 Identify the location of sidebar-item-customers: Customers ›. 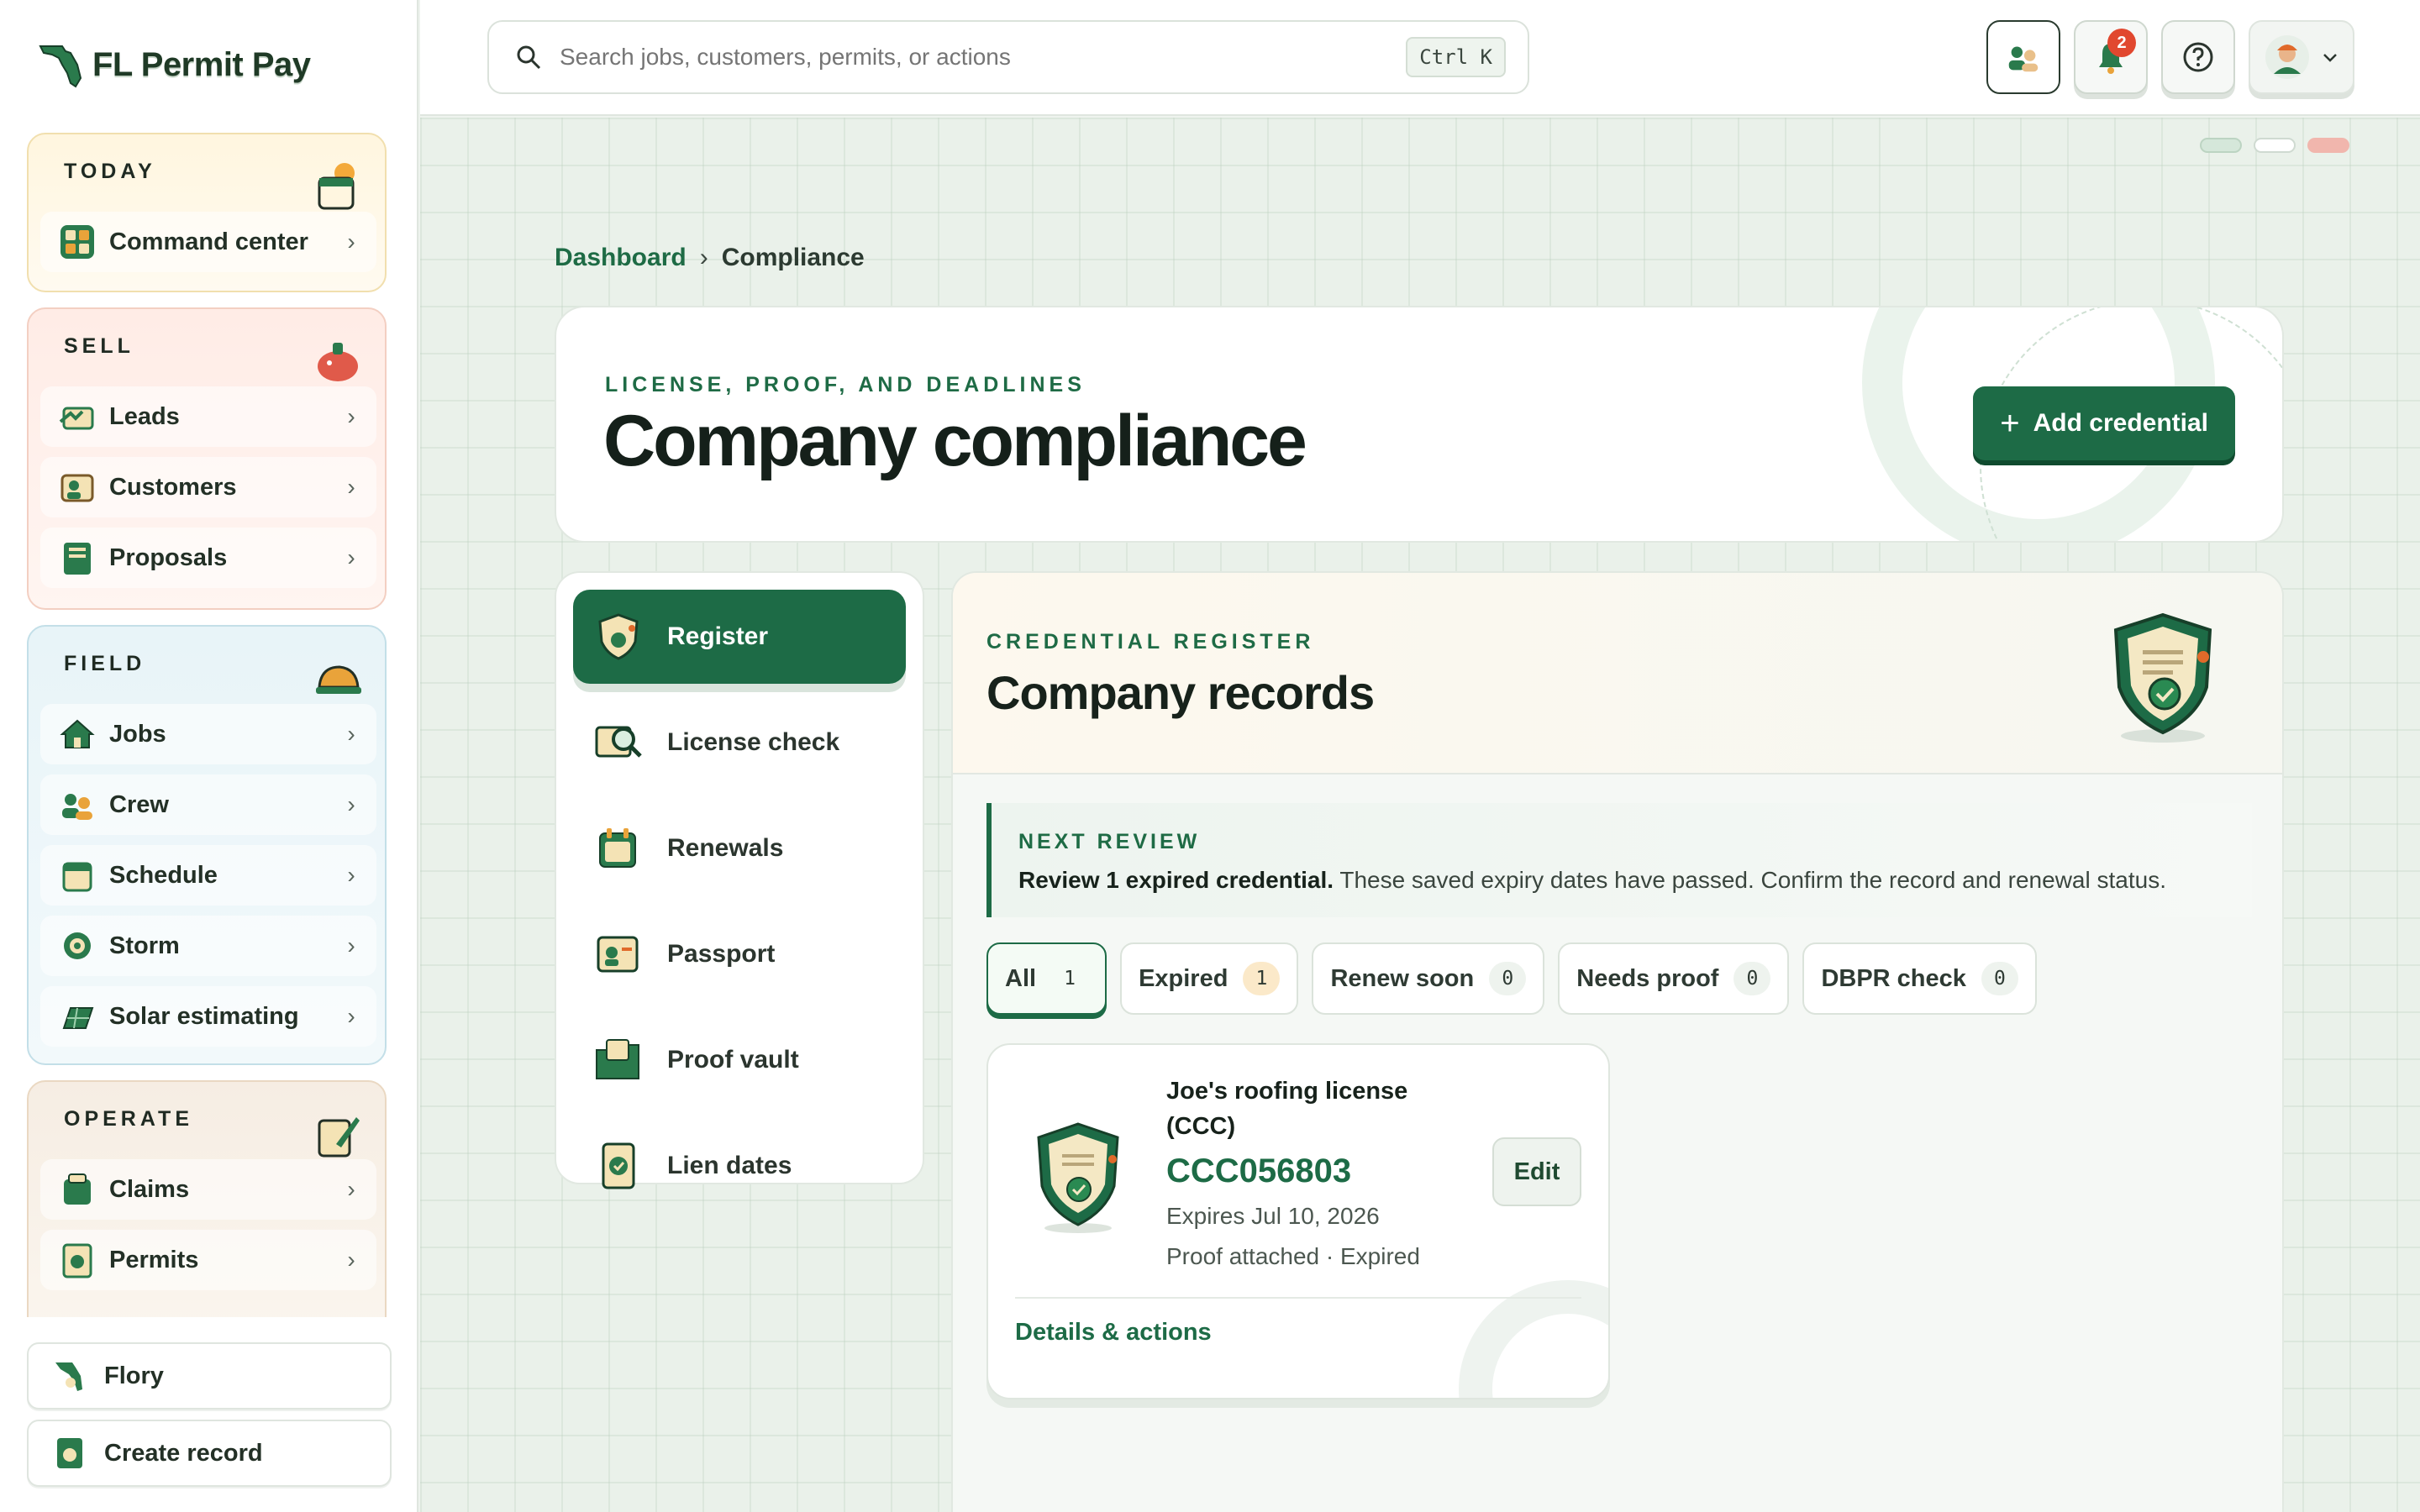
(208, 487).